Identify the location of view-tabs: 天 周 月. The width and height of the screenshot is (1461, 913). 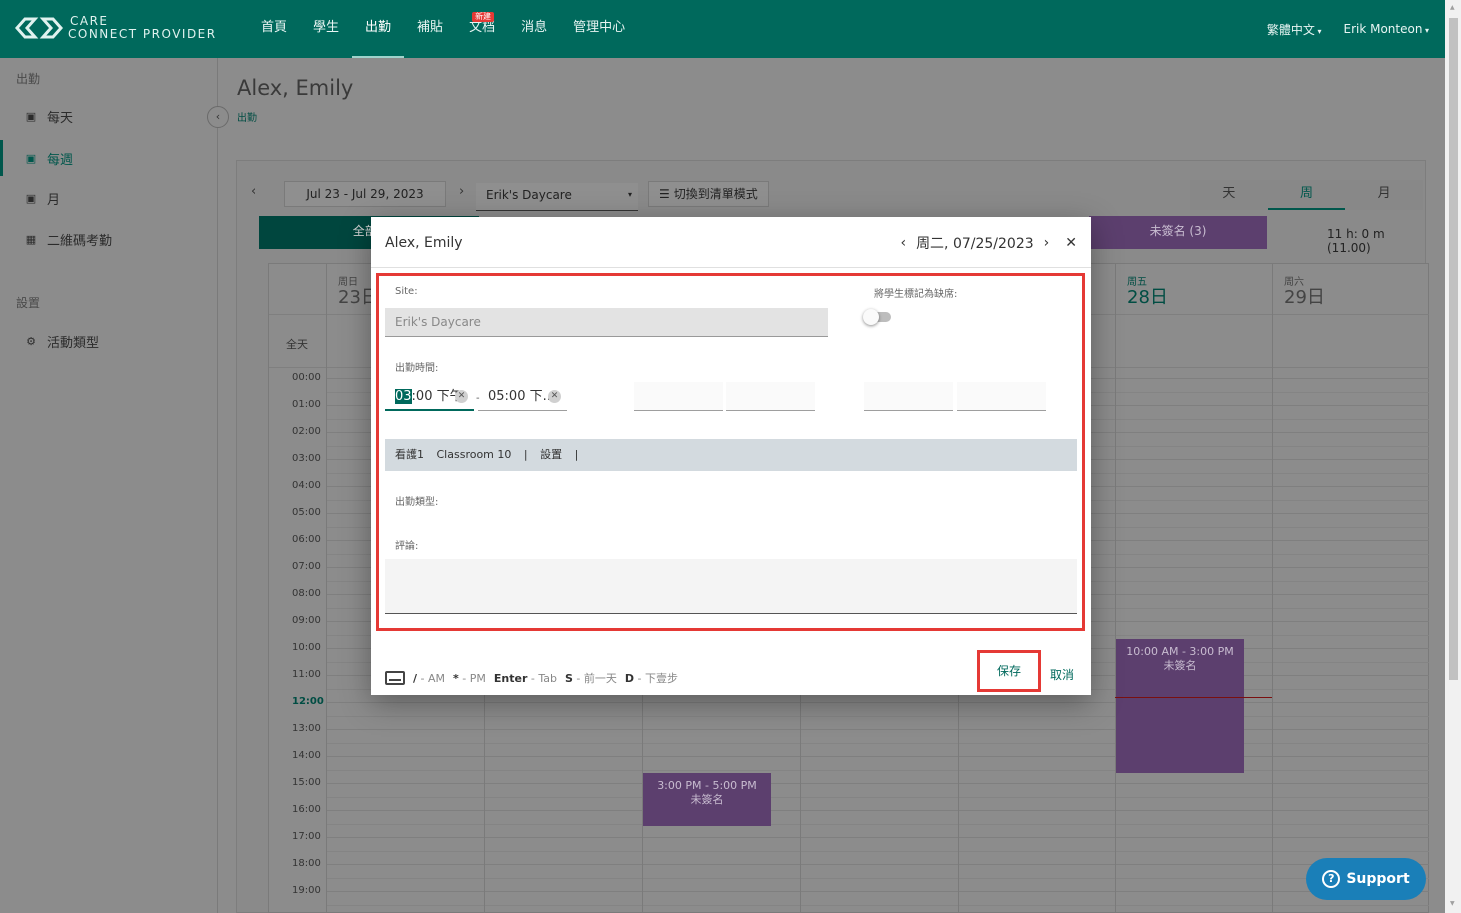
(1306, 195).